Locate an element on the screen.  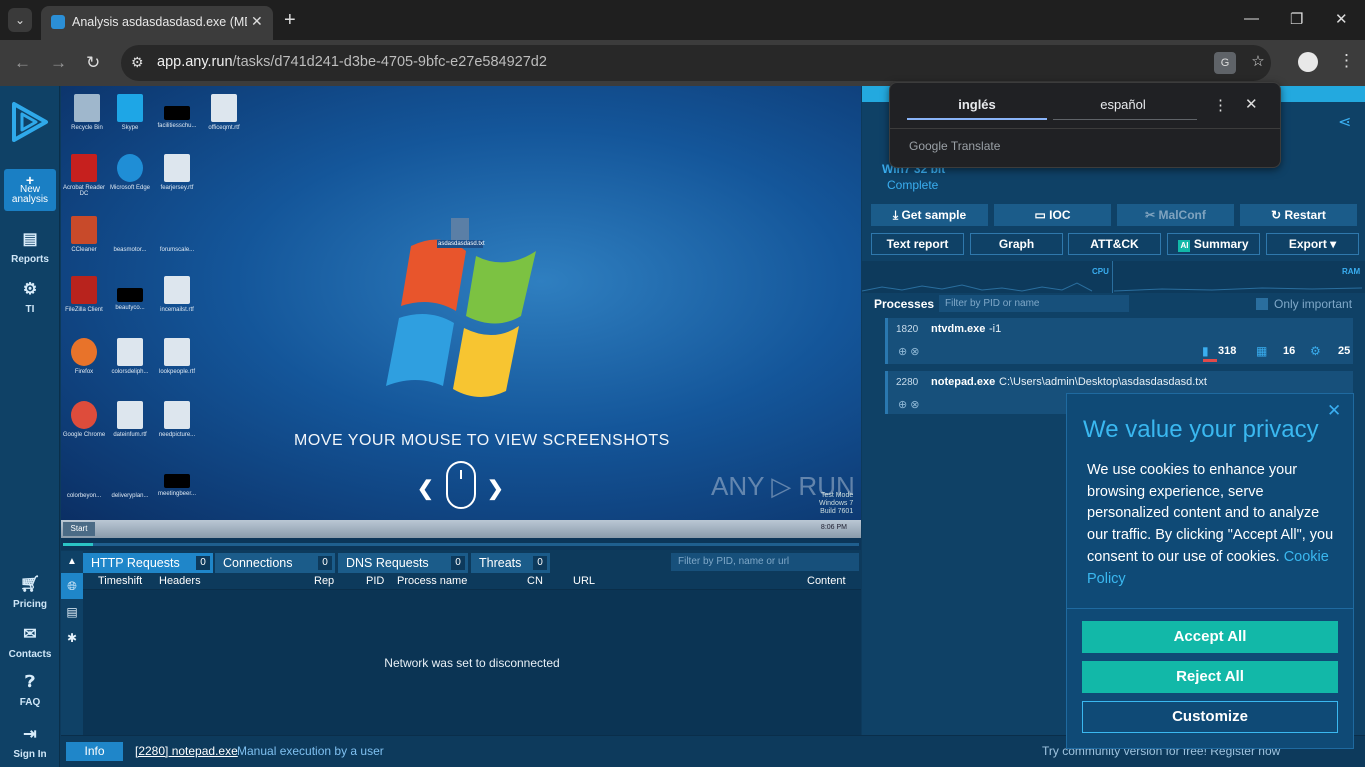
reject-all-button: Reject All is located at coordinates (1210, 677).